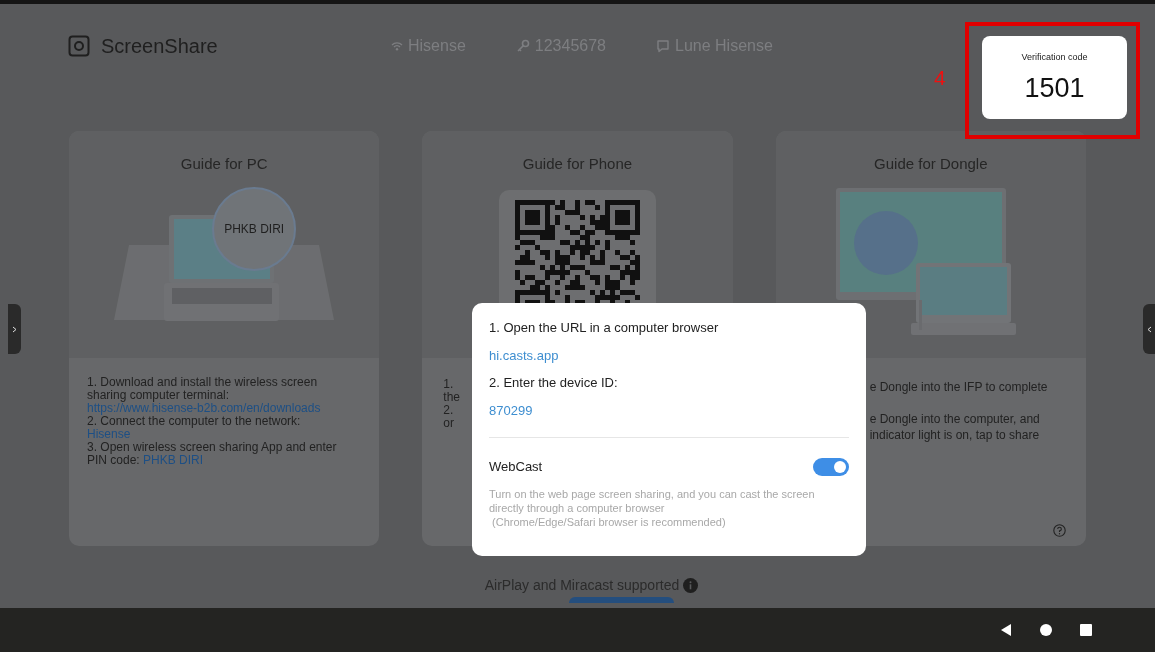  Describe the element at coordinates (577, 164) in the screenshot. I see `card-title: Guide for Phone` at that location.